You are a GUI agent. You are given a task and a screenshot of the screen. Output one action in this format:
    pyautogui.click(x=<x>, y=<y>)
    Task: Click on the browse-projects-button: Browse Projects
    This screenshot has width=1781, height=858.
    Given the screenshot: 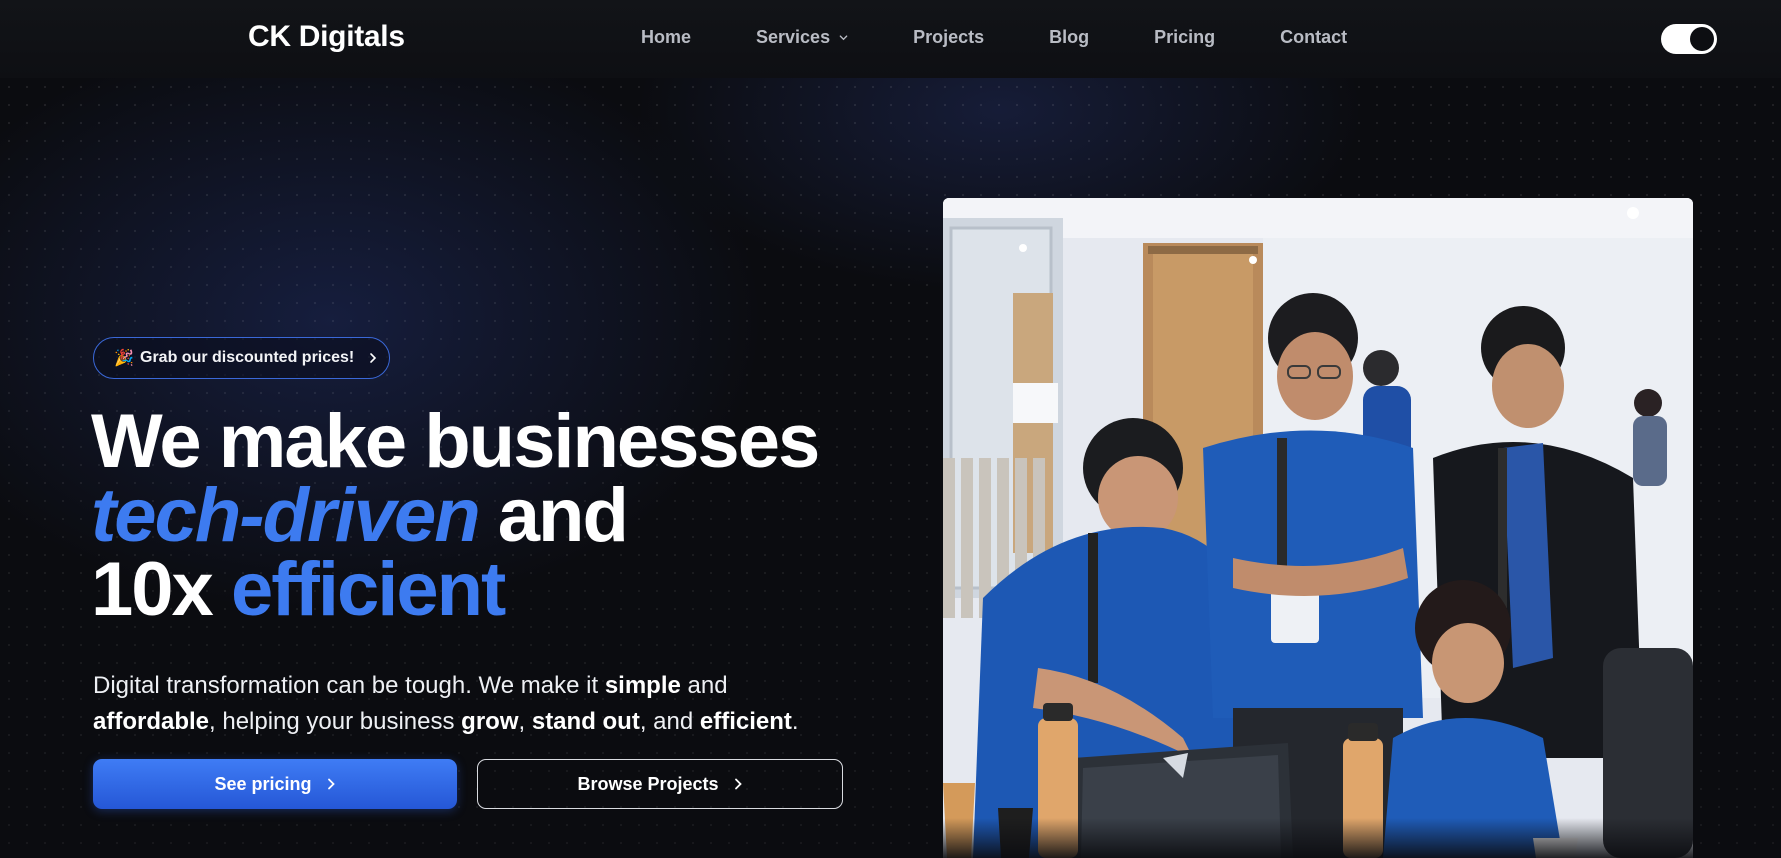 What is the action you would take?
    pyautogui.click(x=660, y=784)
    